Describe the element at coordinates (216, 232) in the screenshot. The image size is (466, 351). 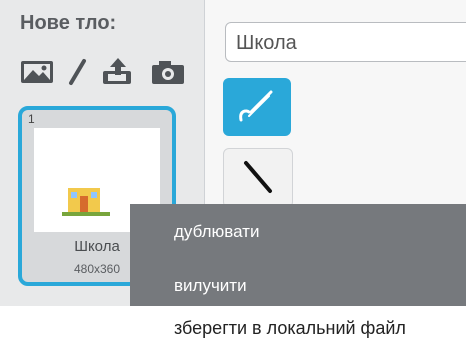
I see `menu-item-duplicate: дублювати` at that location.